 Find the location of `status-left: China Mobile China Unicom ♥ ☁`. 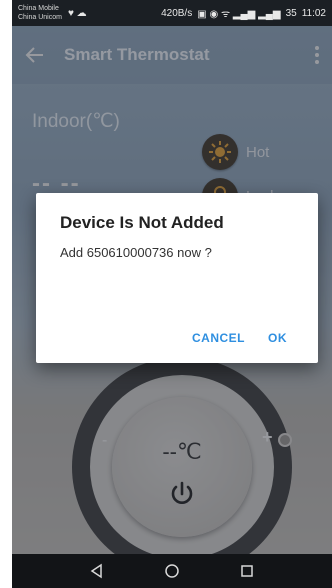

status-left: China Mobile China Unicom ♥ ☁ is located at coordinates (52, 13).